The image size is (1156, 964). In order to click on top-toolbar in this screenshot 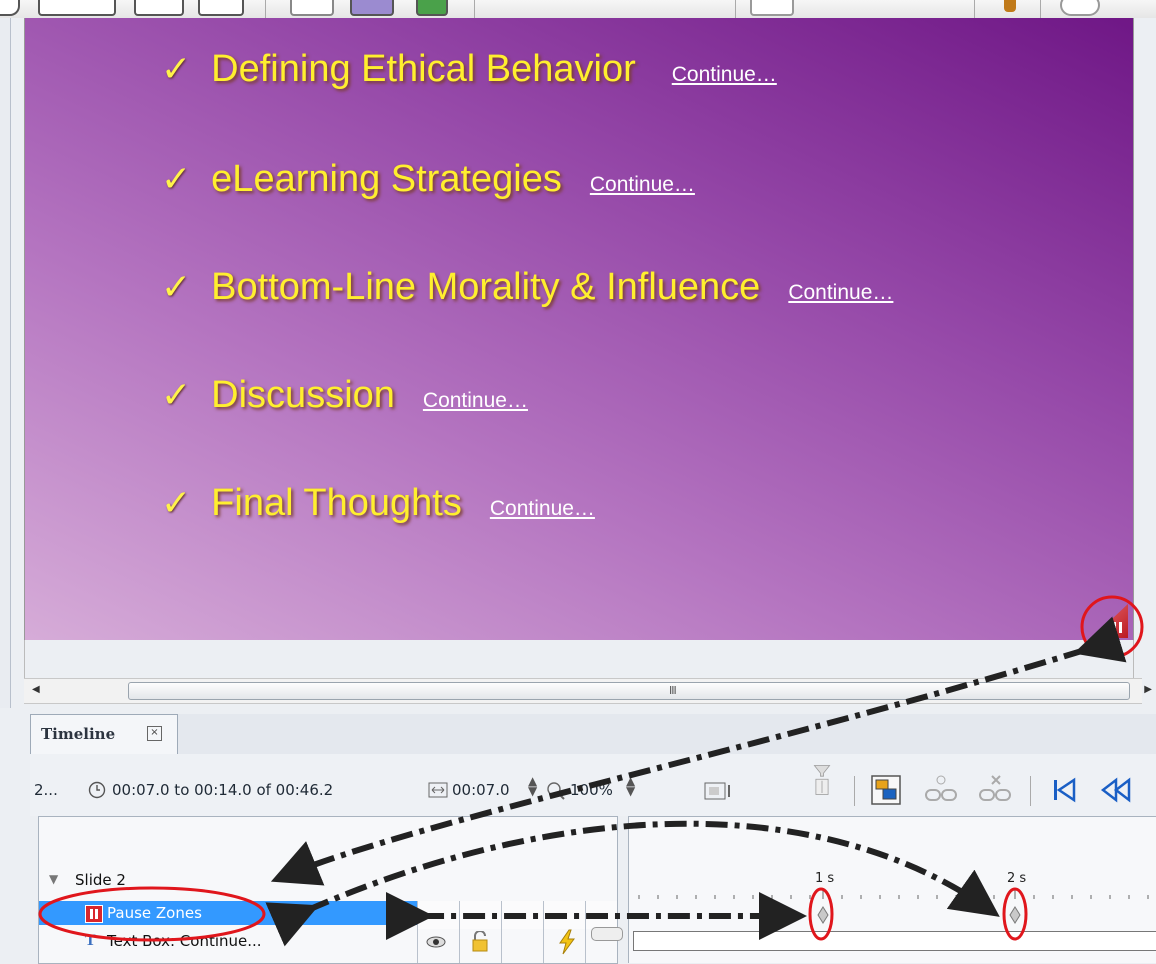, I will do `click(578, 9)`.